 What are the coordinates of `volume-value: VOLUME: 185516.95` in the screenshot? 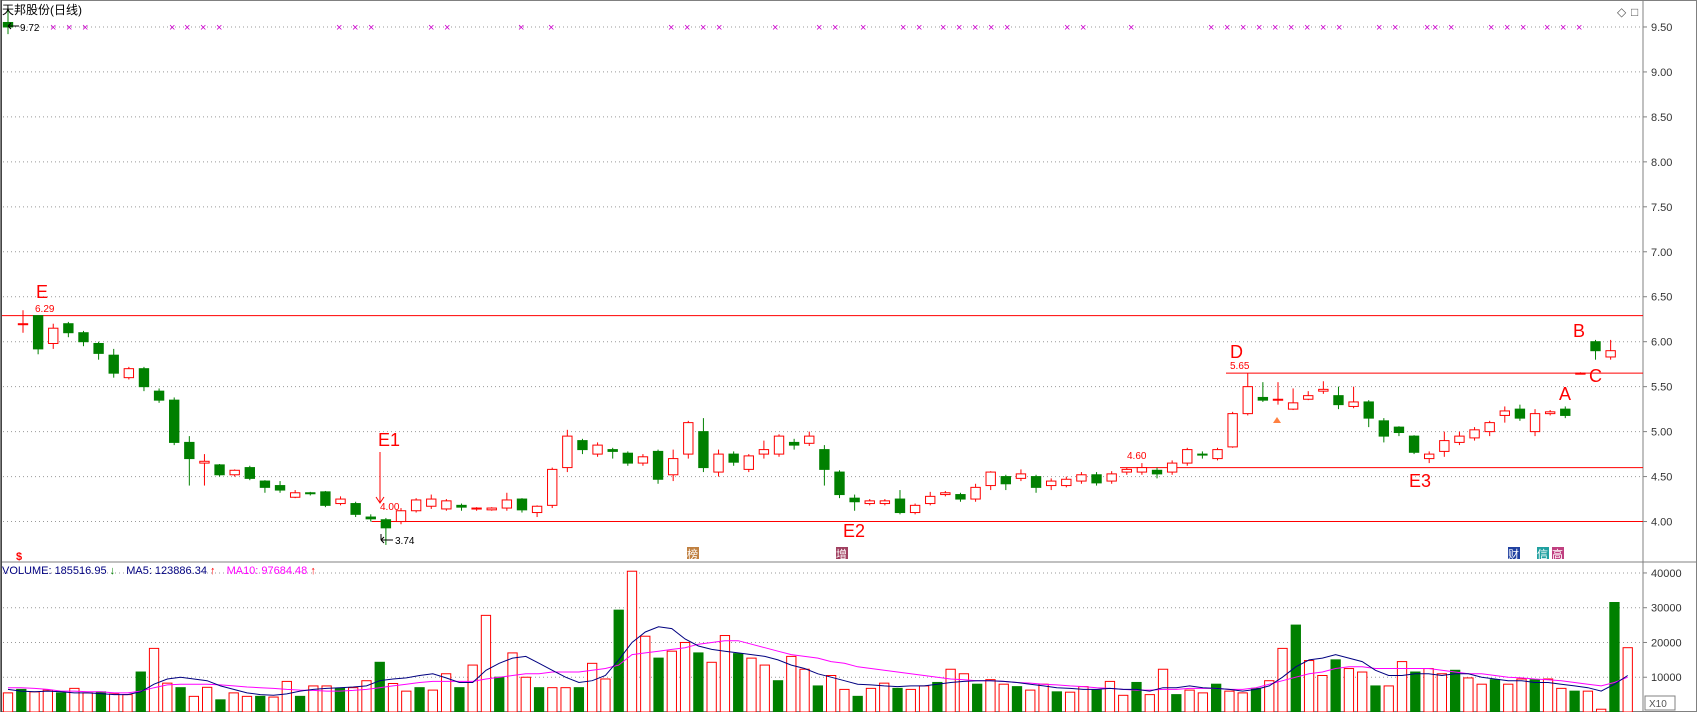 It's located at (54, 571).